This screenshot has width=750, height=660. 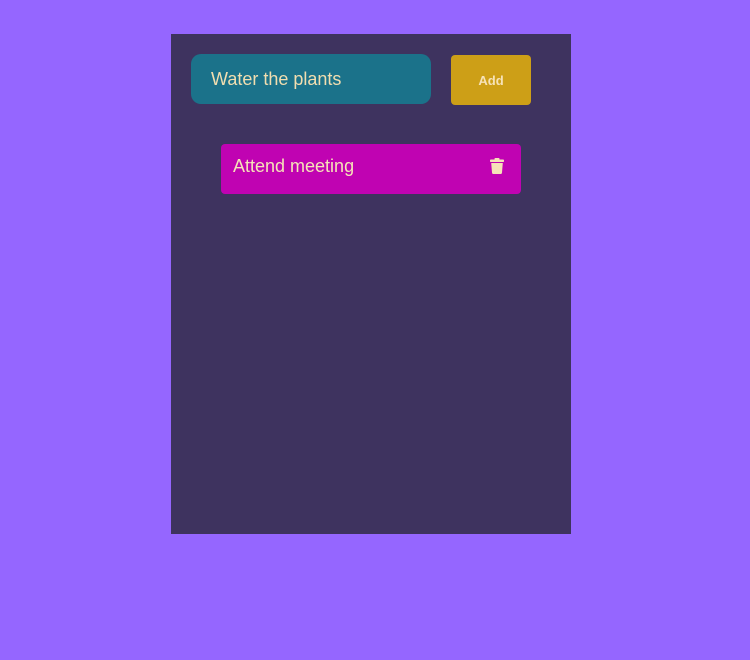 I want to click on trash-icon, so click(x=497, y=166).